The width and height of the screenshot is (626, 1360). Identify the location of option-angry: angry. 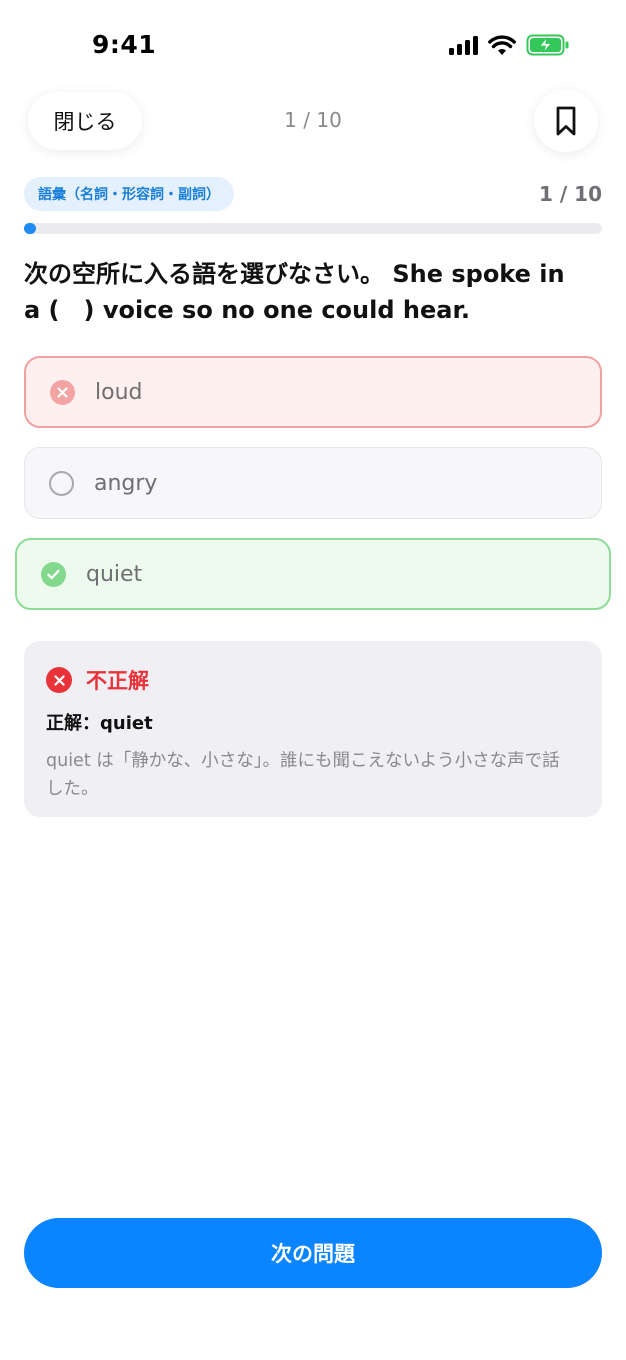
(313, 483).